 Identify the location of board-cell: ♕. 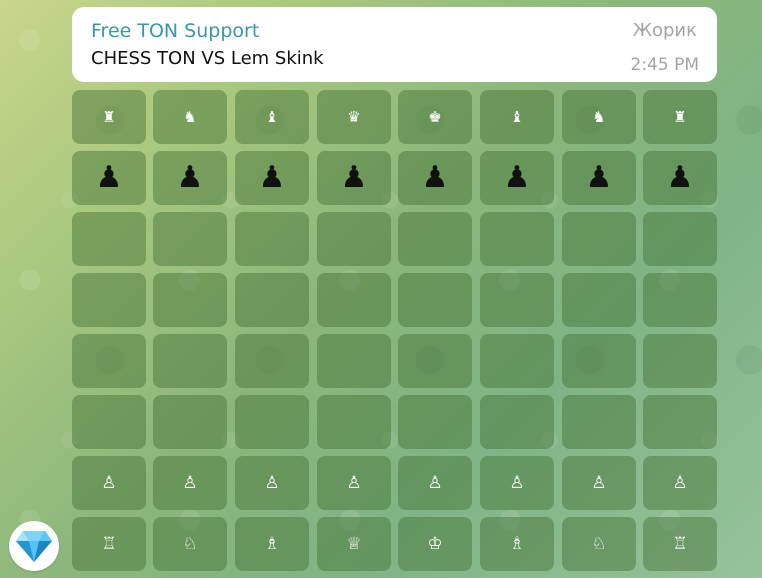
(354, 544).